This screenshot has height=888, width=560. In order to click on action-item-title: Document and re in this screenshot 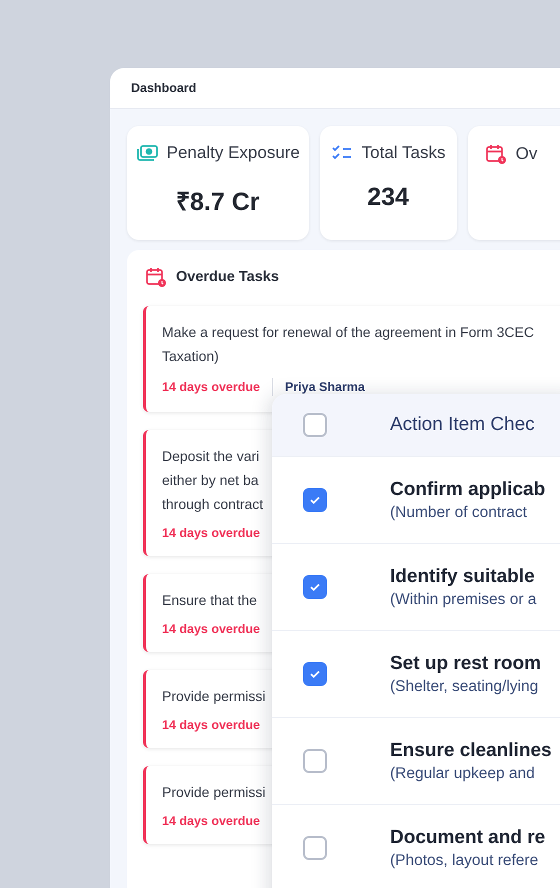, I will do `click(468, 837)`.